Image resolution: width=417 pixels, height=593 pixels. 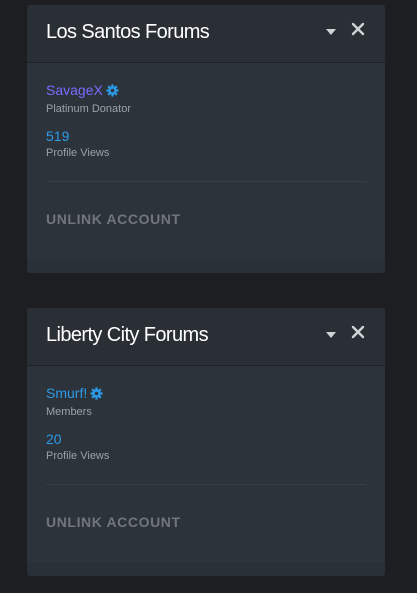 What do you see at coordinates (206, 90) in the screenshot?
I see `user-row: SavageX` at bounding box center [206, 90].